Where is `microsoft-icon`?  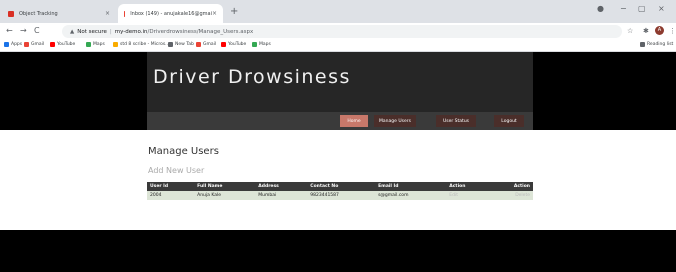 microsoft-icon is located at coordinates (115, 44).